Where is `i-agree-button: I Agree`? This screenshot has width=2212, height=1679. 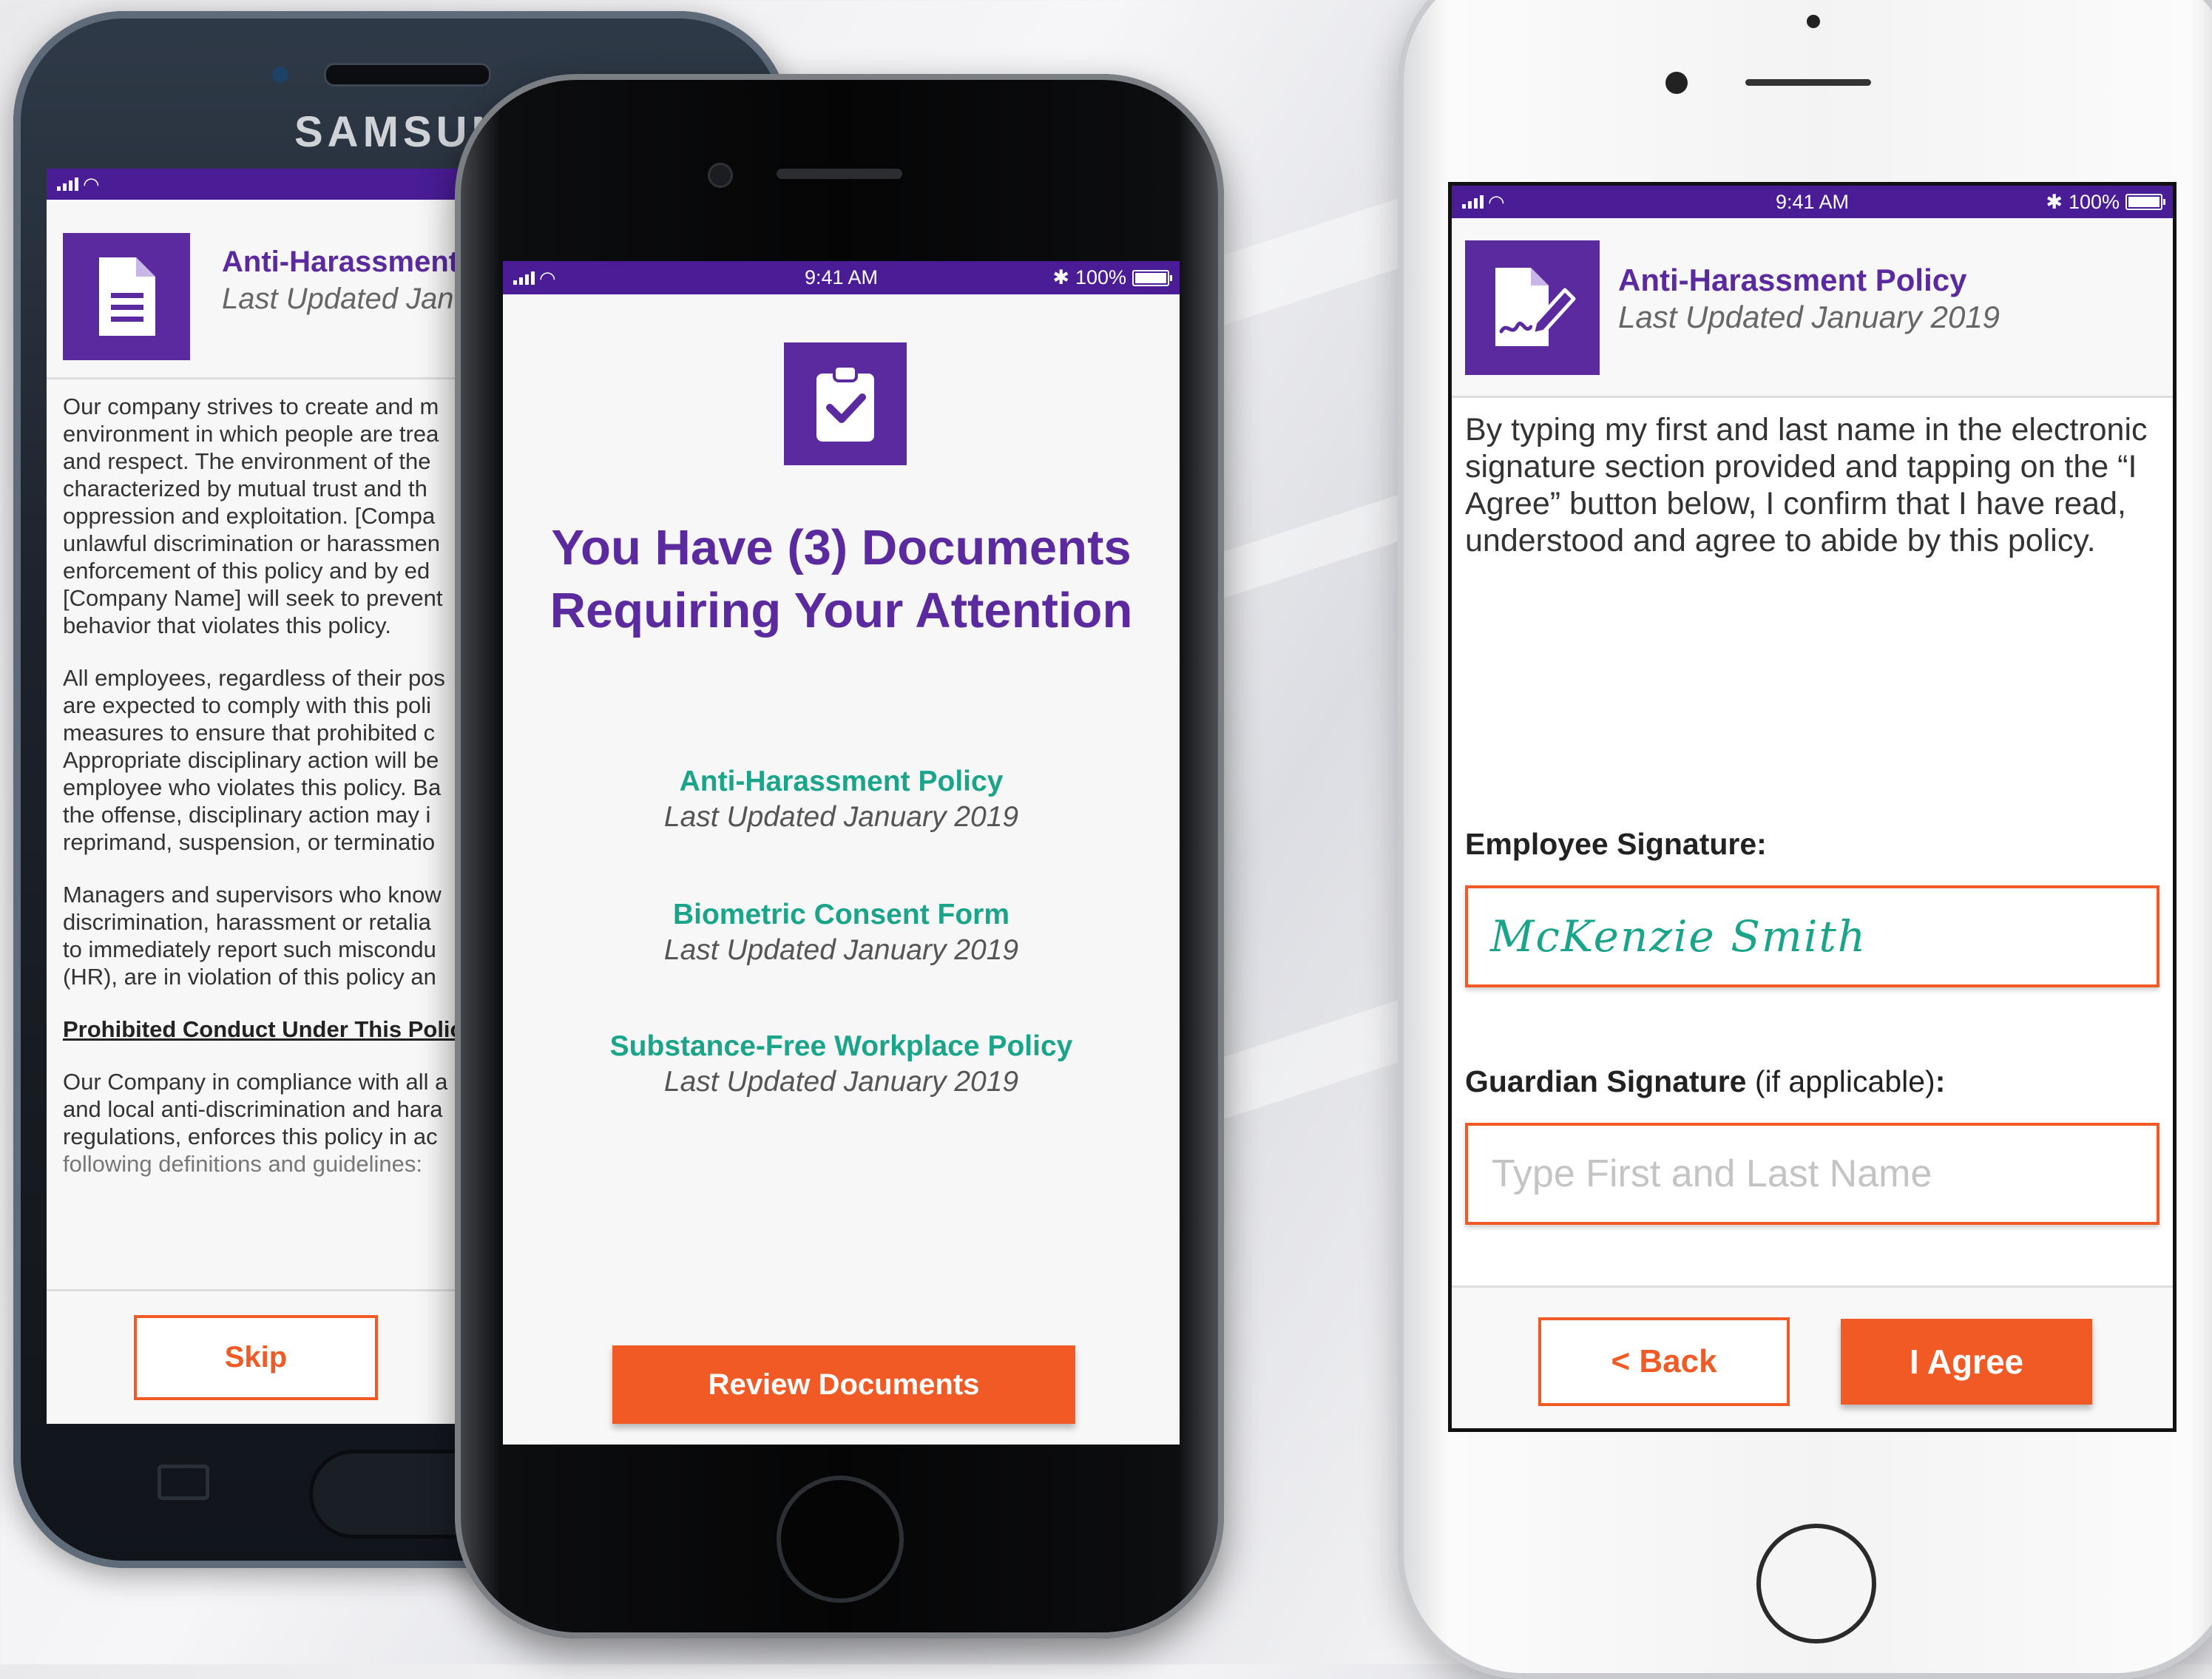
i-agree-button: I Agree is located at coordinates (1966, 1362).